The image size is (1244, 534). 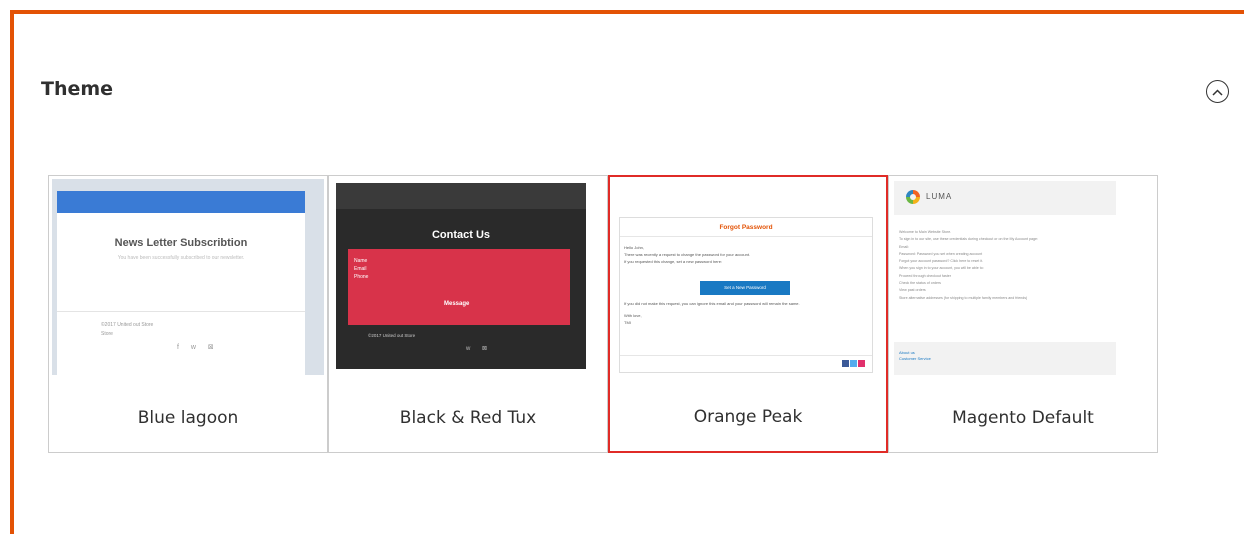 What do you see at coordinates (77, 89) in the screenshot?
I see `section-title: Theme` at bounding box center [77, 89].